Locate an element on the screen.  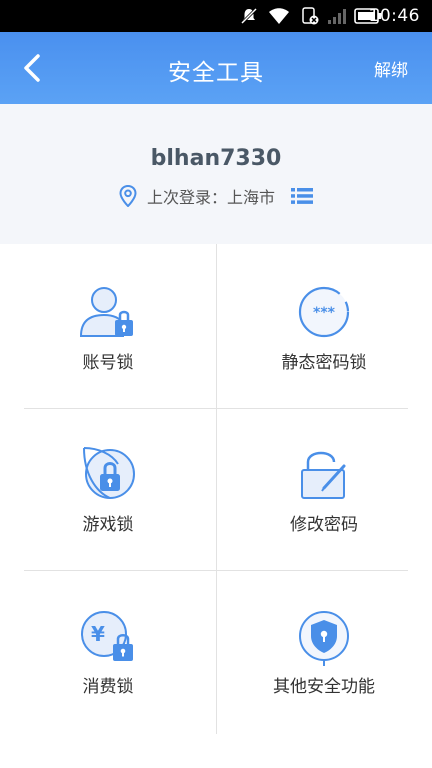
header-bar: 安全工具 解绑 is located at coordinates (216, 68).